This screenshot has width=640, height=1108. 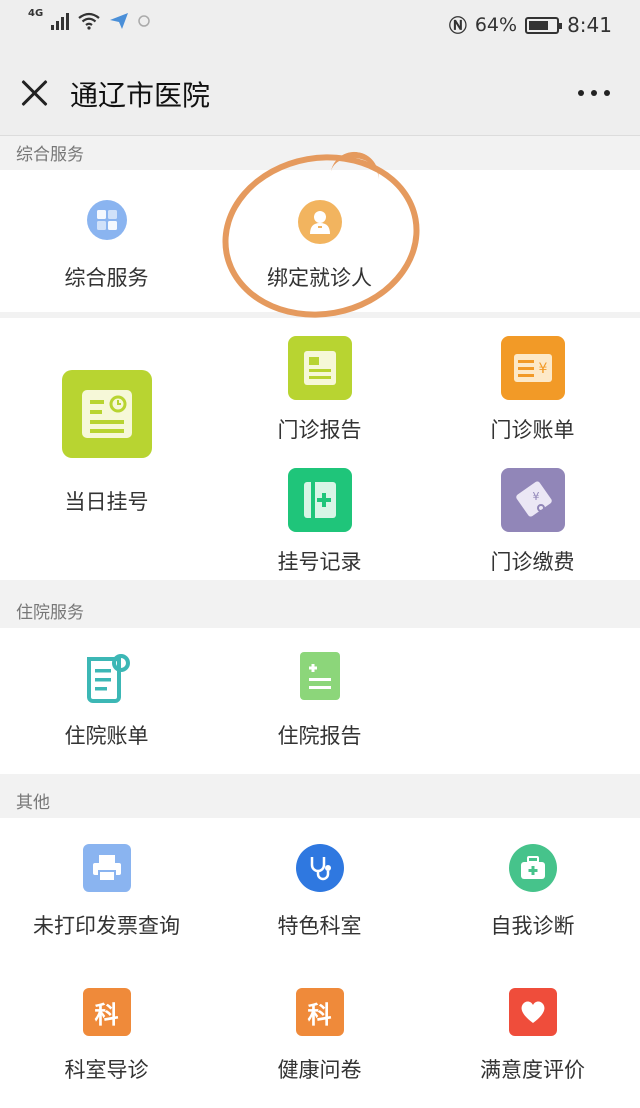 I want to click on service-outpatient-payment: ¥ 门诊缴费, so click(x=532, y=515).